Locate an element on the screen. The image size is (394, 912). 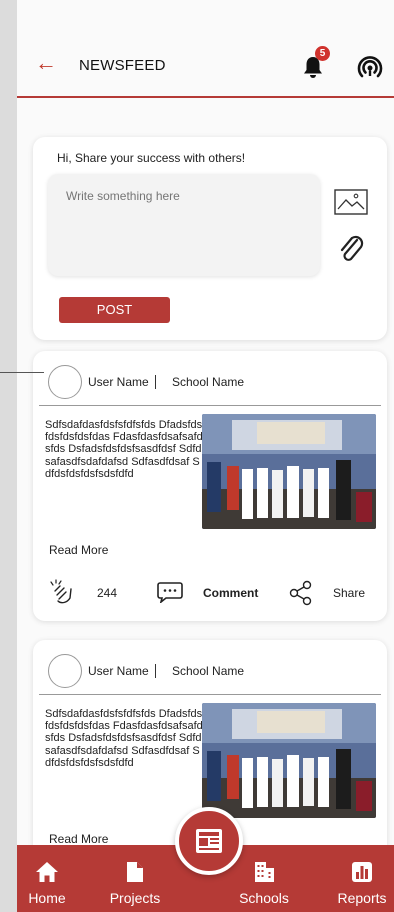
share-label: Share is located at coordinates (349, 593).